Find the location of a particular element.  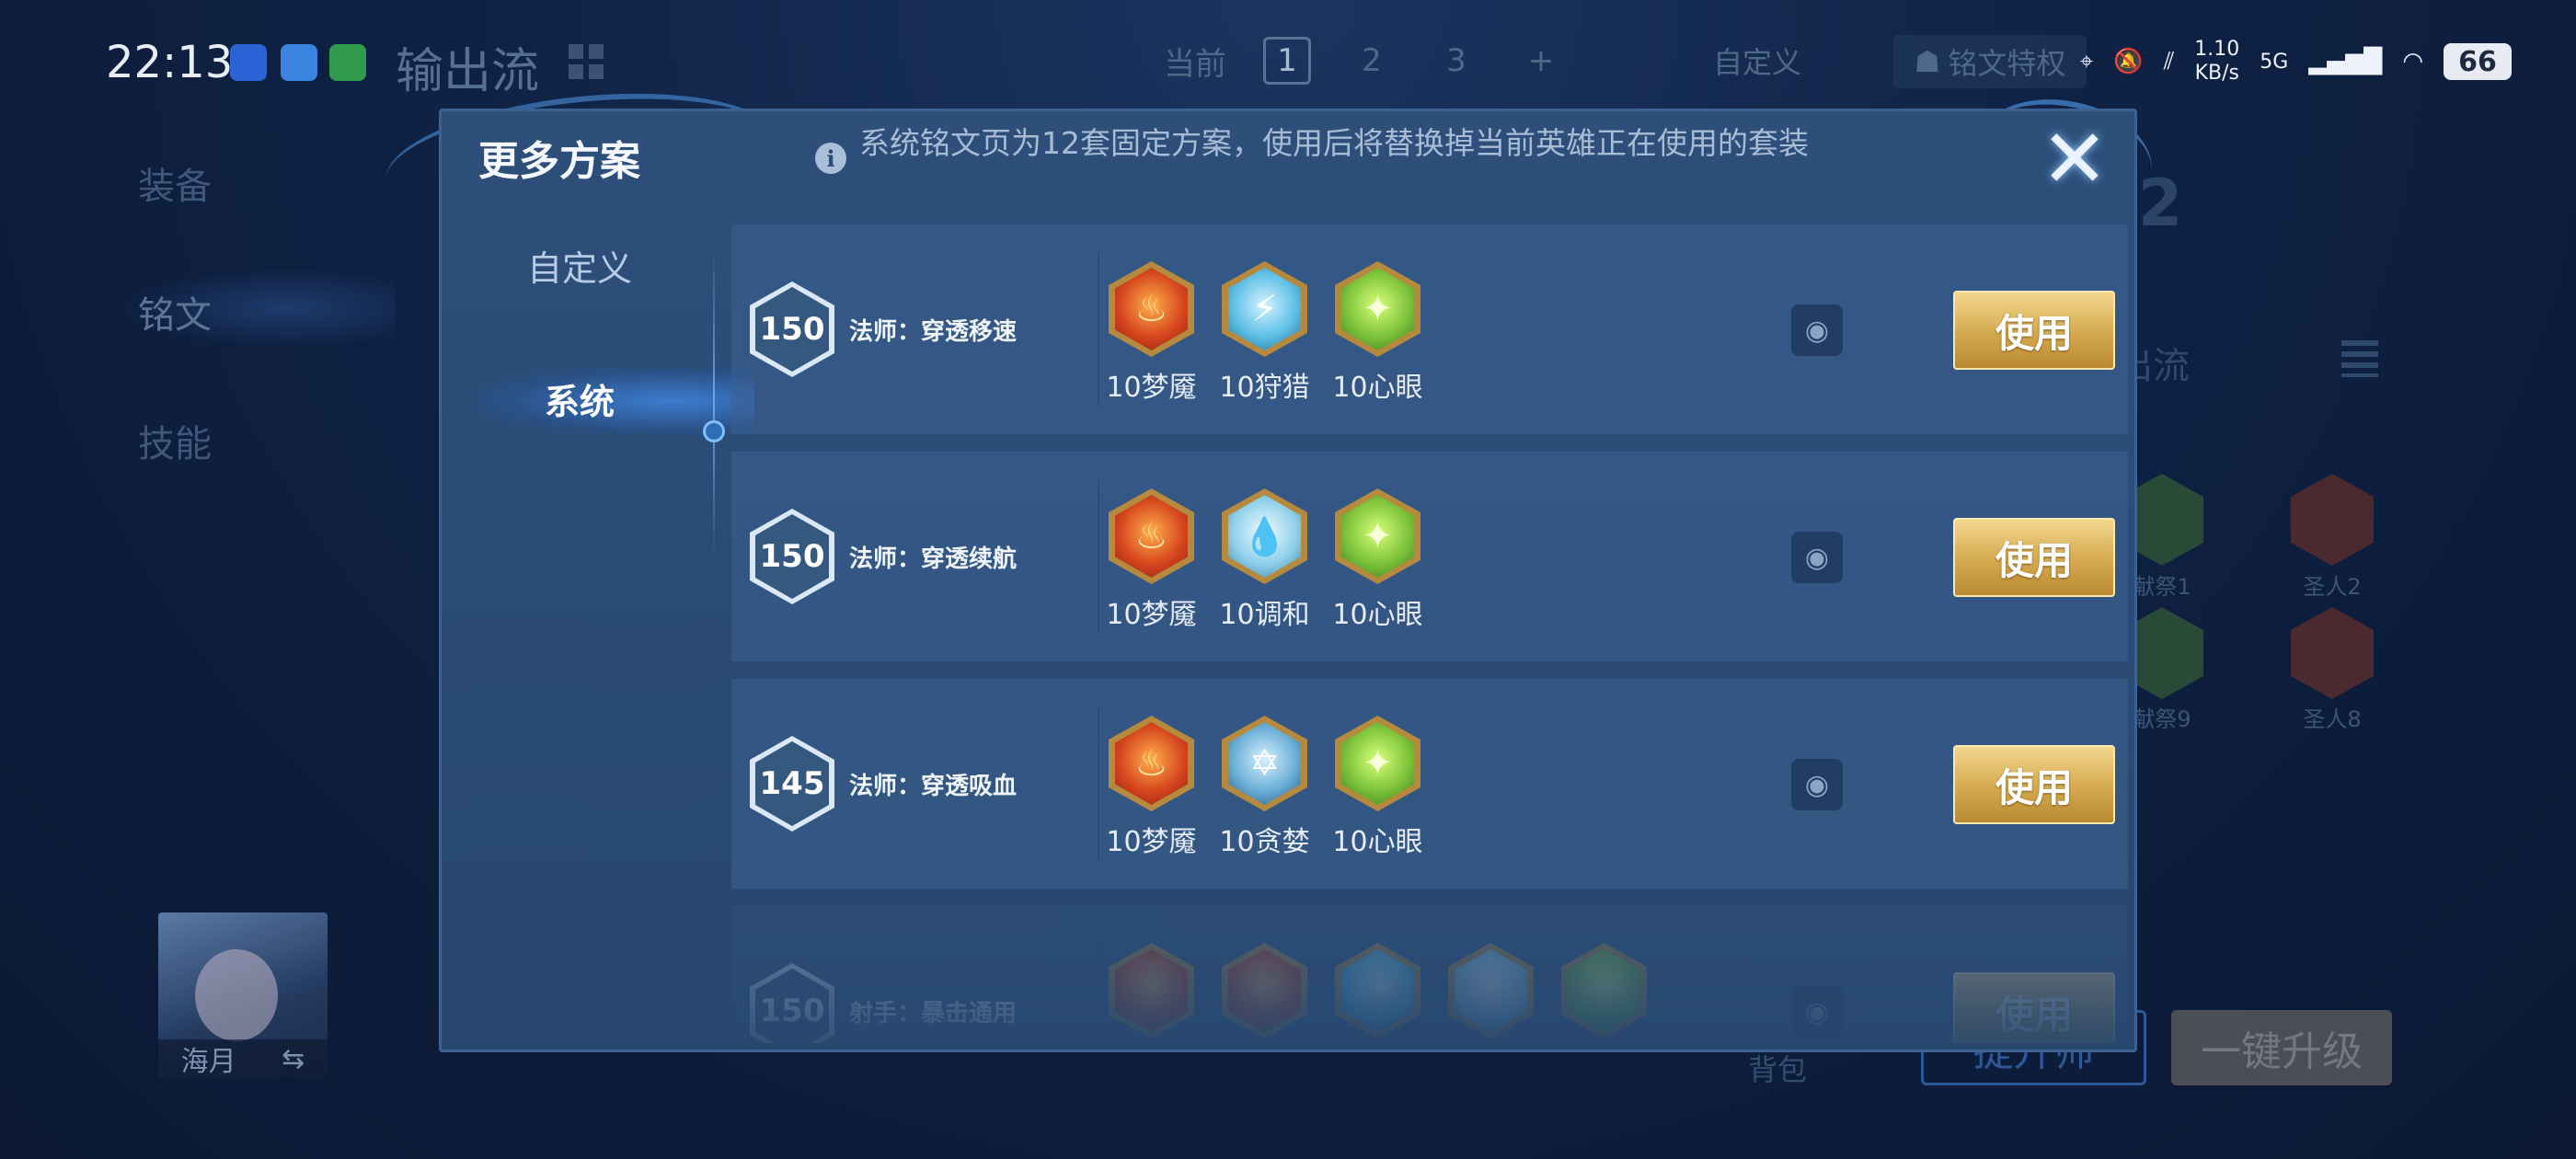

rune-set-list: ♨ 10梦魇 ✡ 10贪婪 ✦ 10心眼 is located at coordinates (1264, 787).